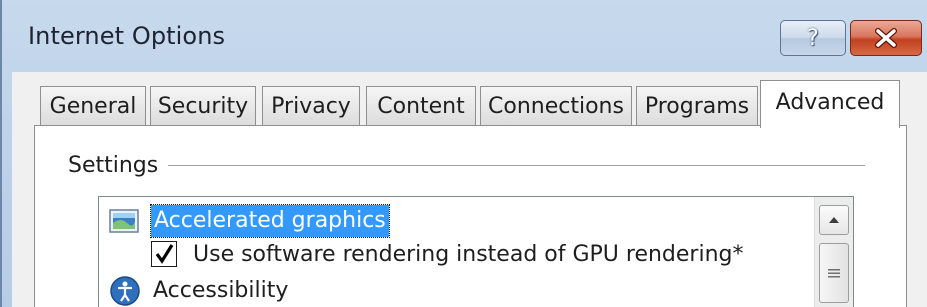 The width and height of the screenshot is (927, 307). I want to click on tab-label: Programs, so click(697, 106).